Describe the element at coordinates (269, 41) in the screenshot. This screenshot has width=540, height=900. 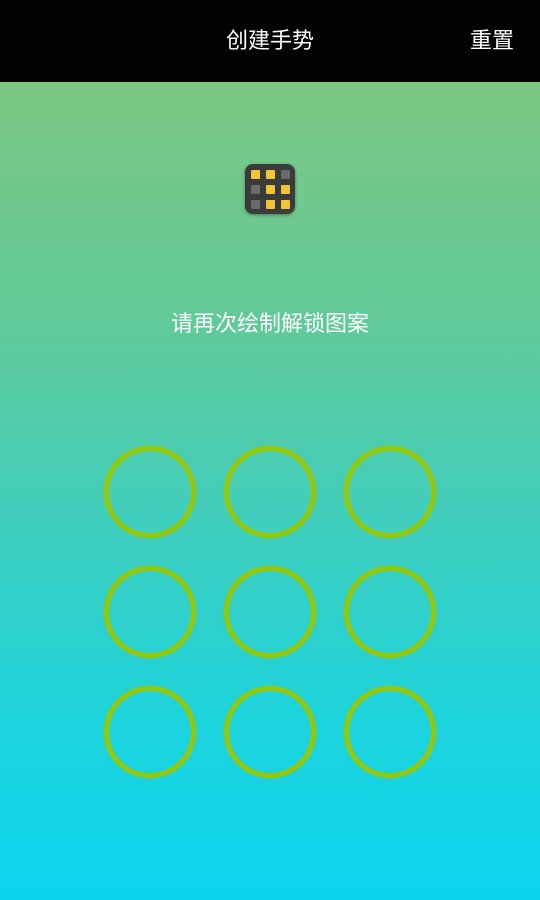
I see `page-title: 创建手势` at that location.